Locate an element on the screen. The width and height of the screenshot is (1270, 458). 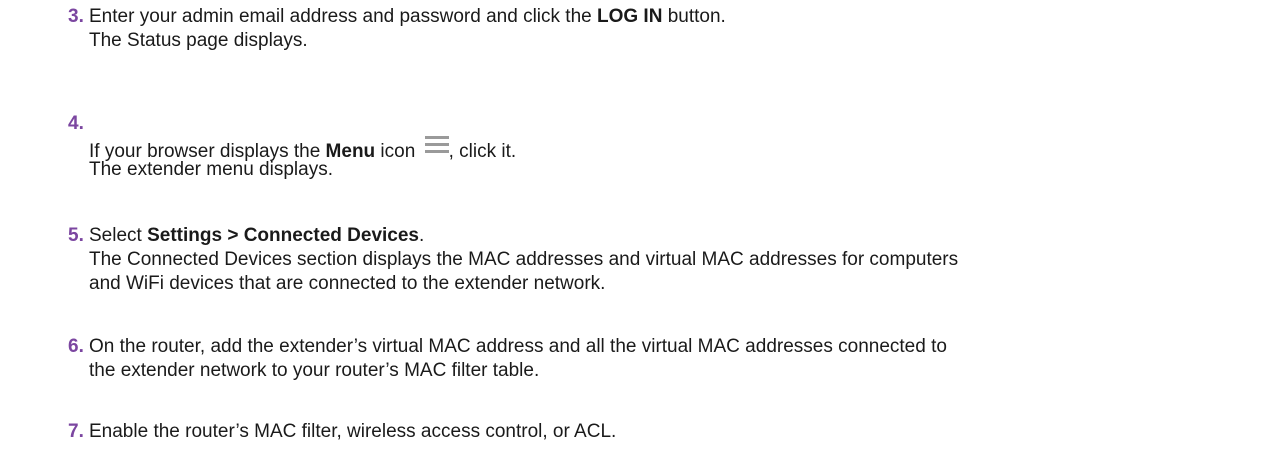
icon-label-text: icon is located at coordinates (398, 151).